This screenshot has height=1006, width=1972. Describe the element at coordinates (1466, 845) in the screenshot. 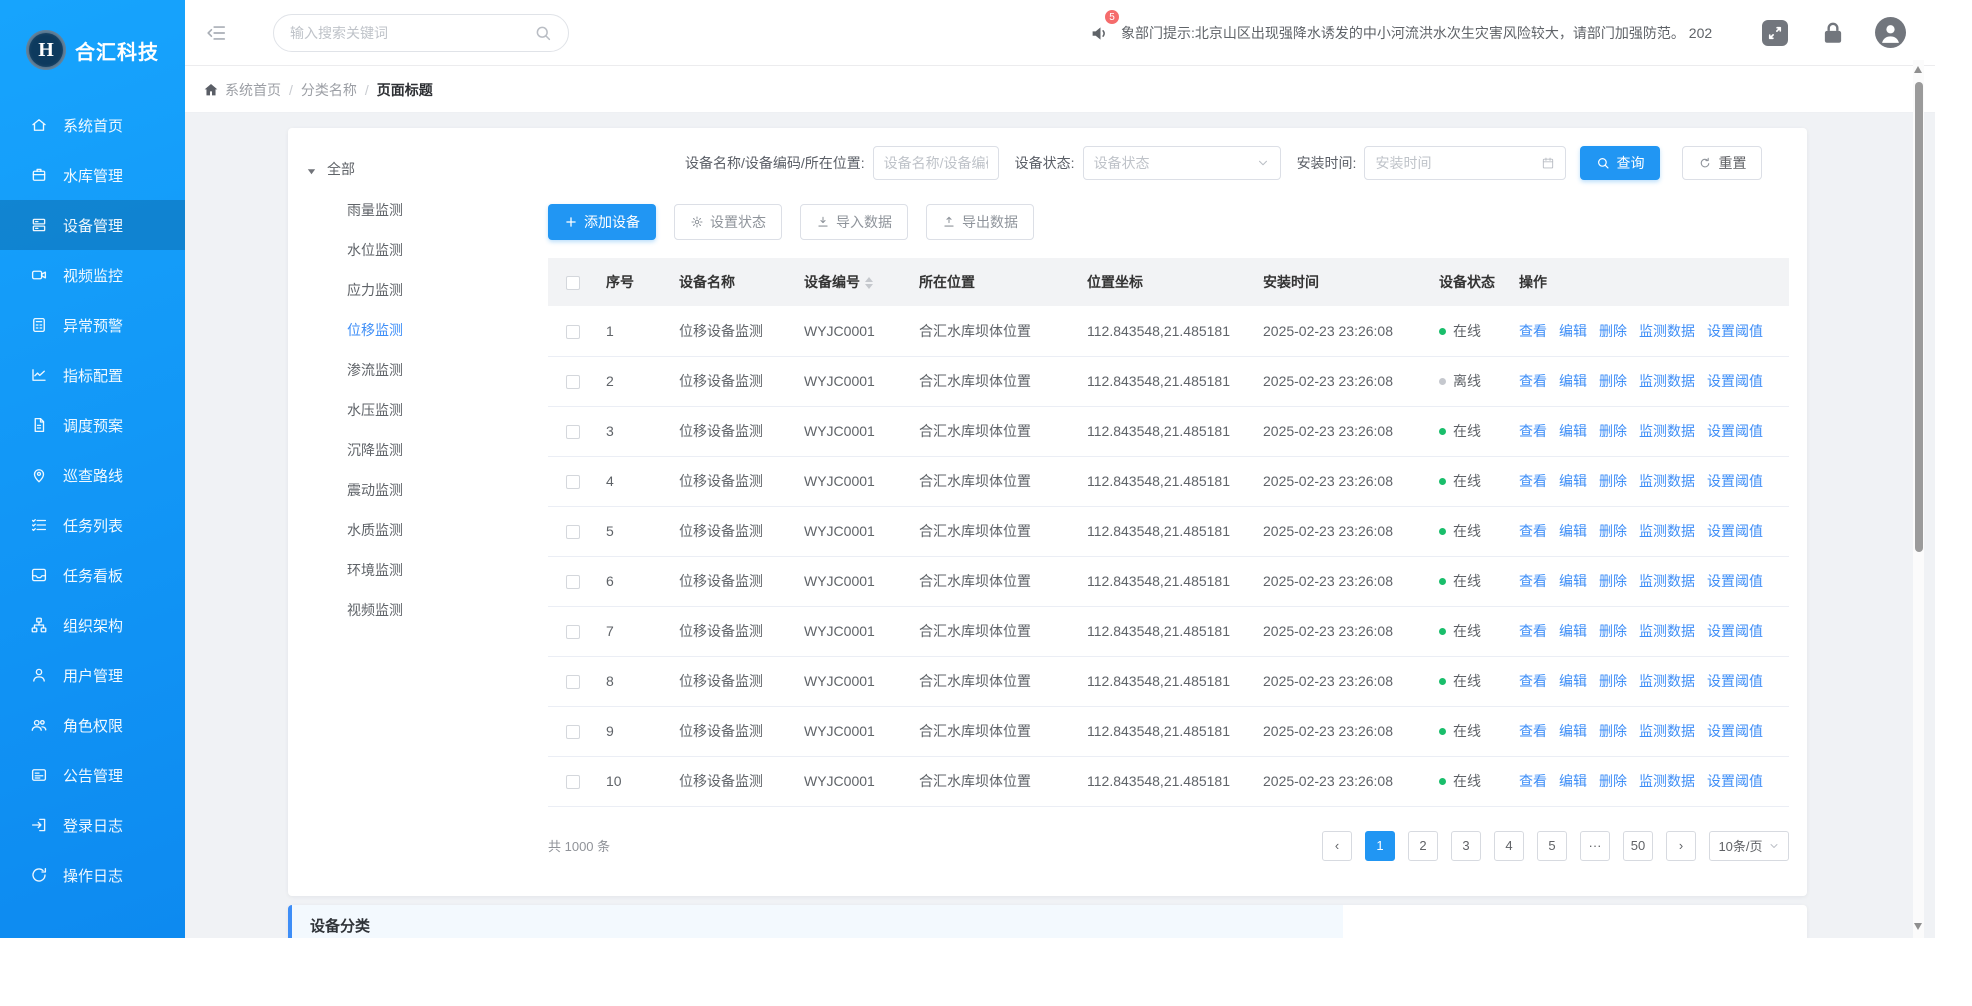

I see `pagination-page-button: 3` at that location.